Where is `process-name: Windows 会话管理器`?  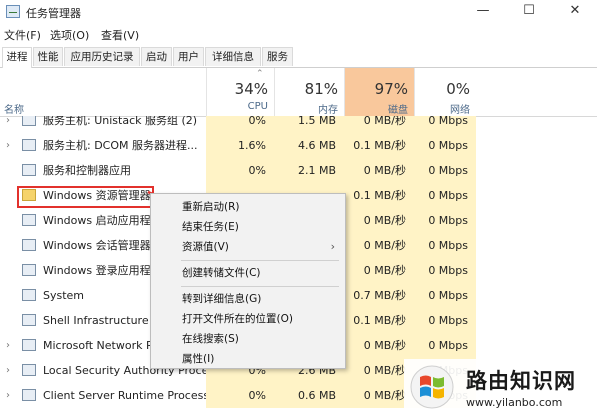
process-name: Windows 会话管理器 is located at coordinates (97, 245).